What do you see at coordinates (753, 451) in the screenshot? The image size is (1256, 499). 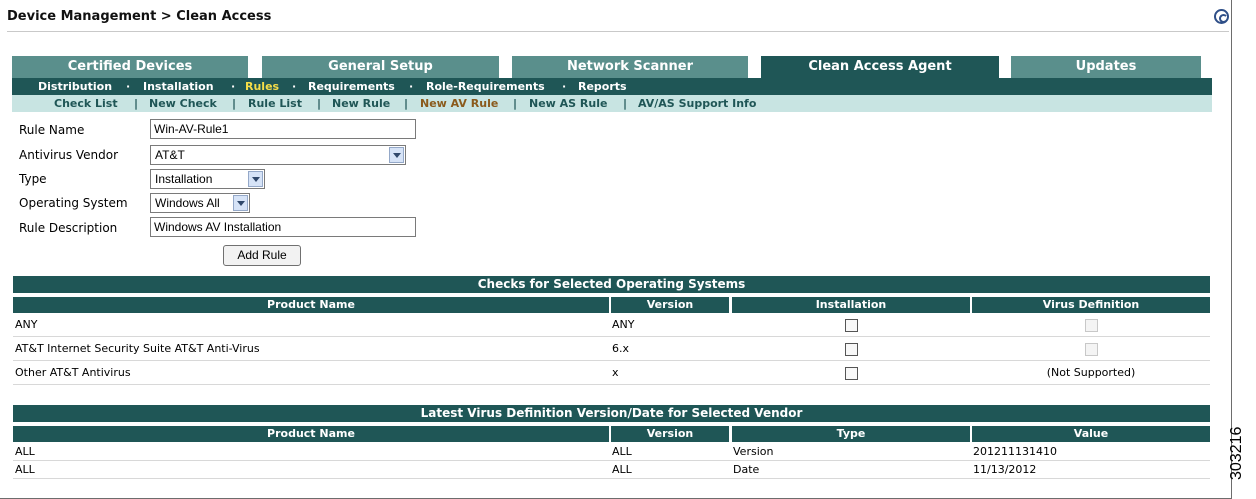 I see `type-cell: Version` at bounding box center [753, 451].